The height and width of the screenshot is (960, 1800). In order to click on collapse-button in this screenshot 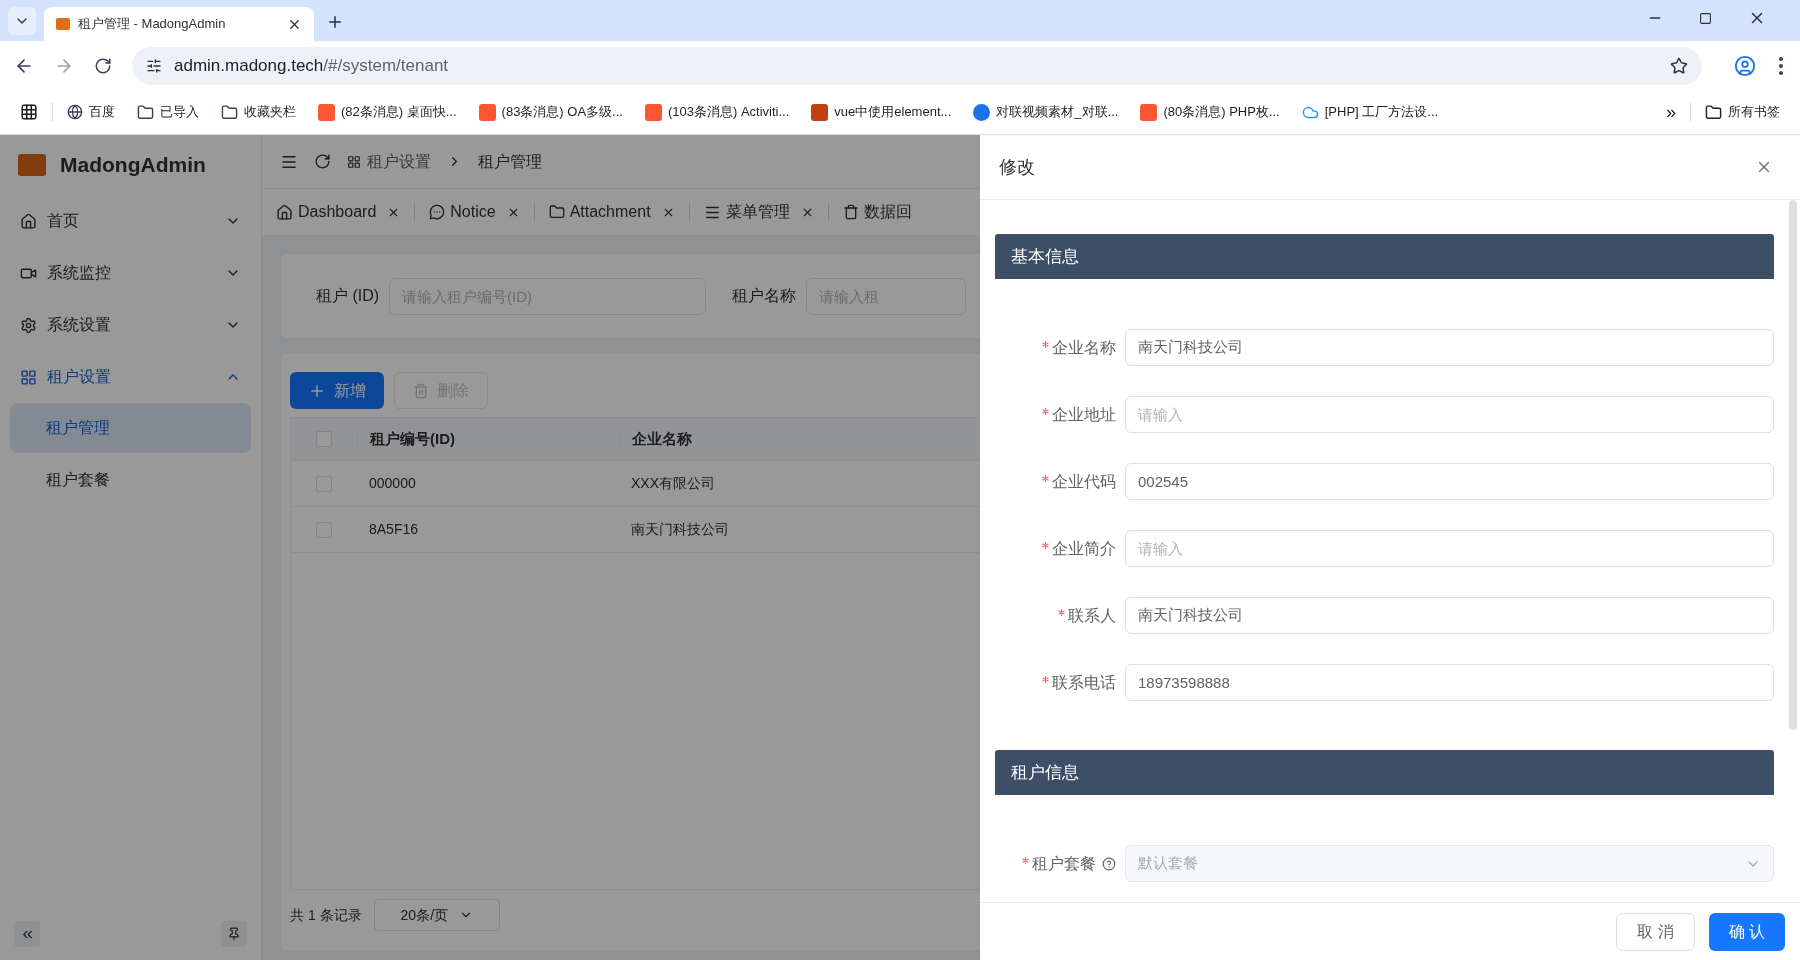, I will do `click(27, 934)`.